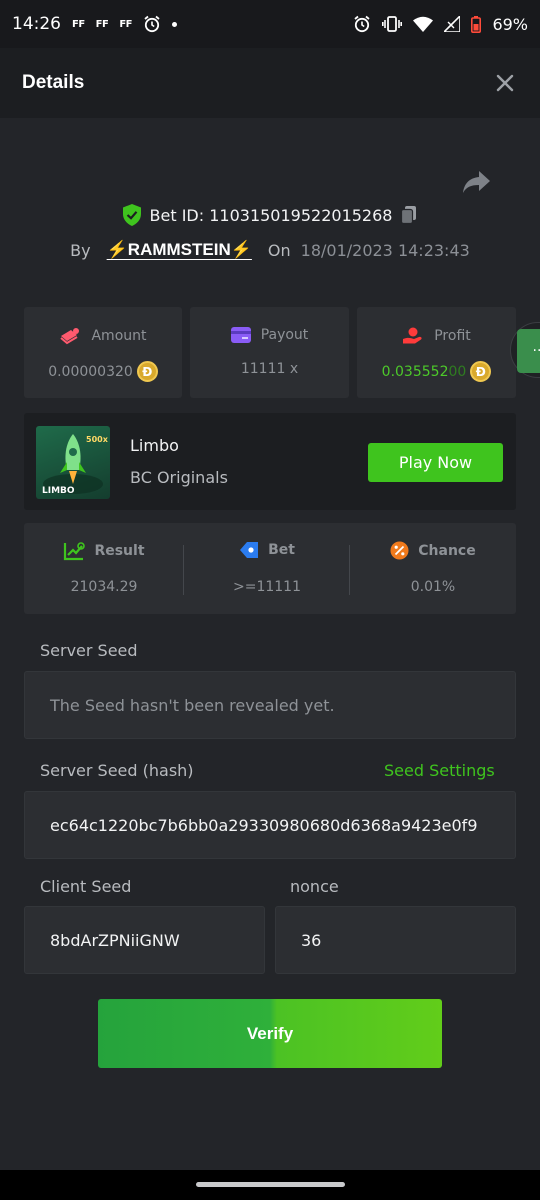  I want to click on signal-icon, so click(452, 24).